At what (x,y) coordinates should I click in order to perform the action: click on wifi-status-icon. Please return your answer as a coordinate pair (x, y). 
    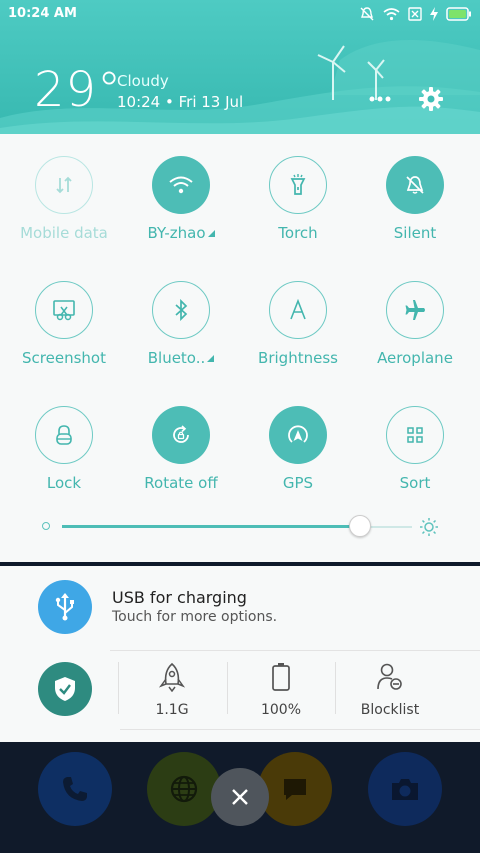
    Looking at the image, I should click on (391, 14).